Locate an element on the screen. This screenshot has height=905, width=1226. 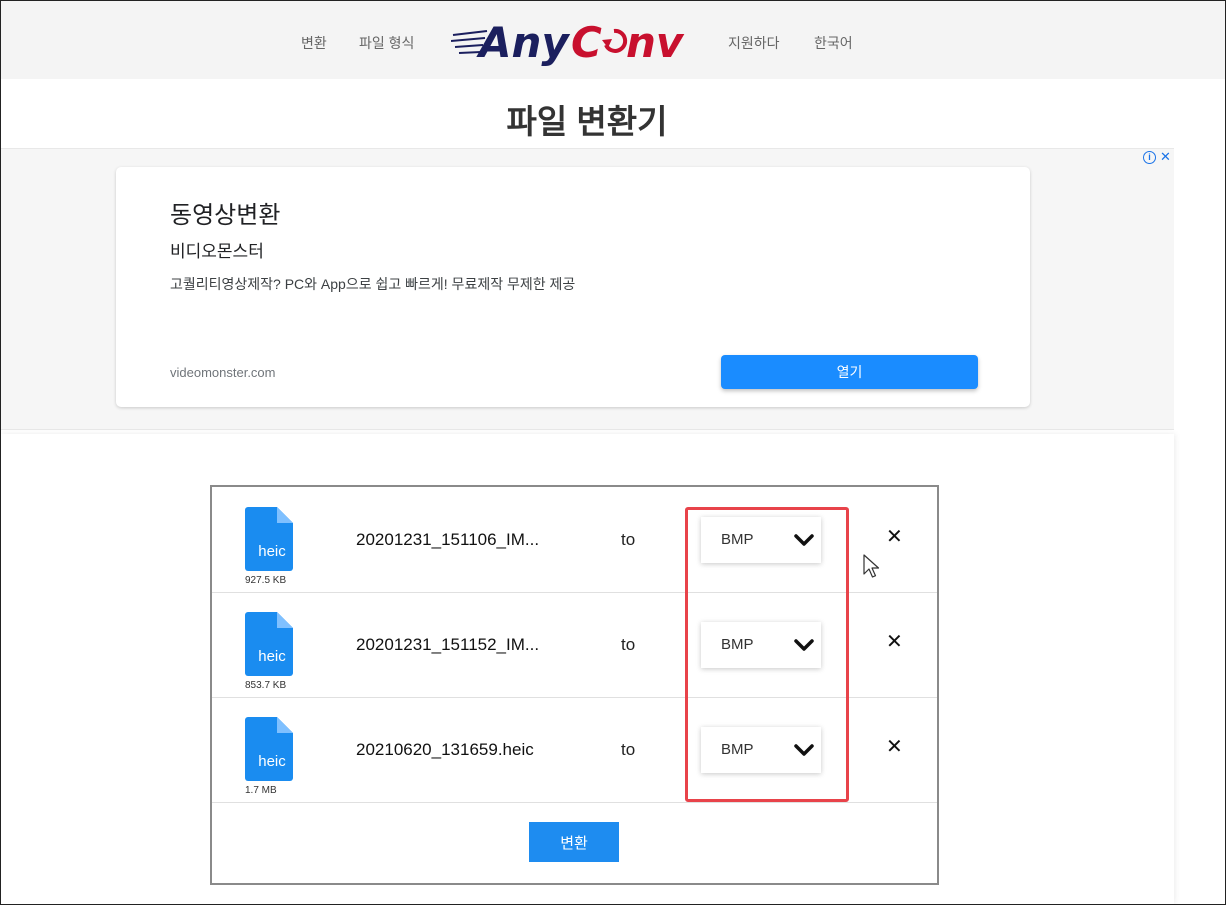
info-icon: i is located at coordinates (1149, 157).